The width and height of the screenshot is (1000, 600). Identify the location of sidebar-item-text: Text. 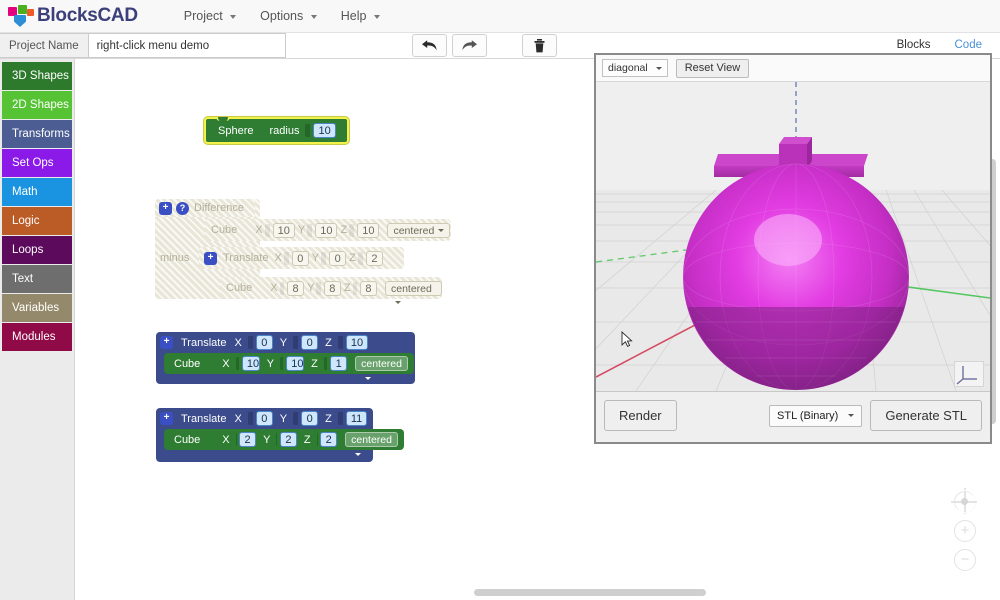
(37, 279).